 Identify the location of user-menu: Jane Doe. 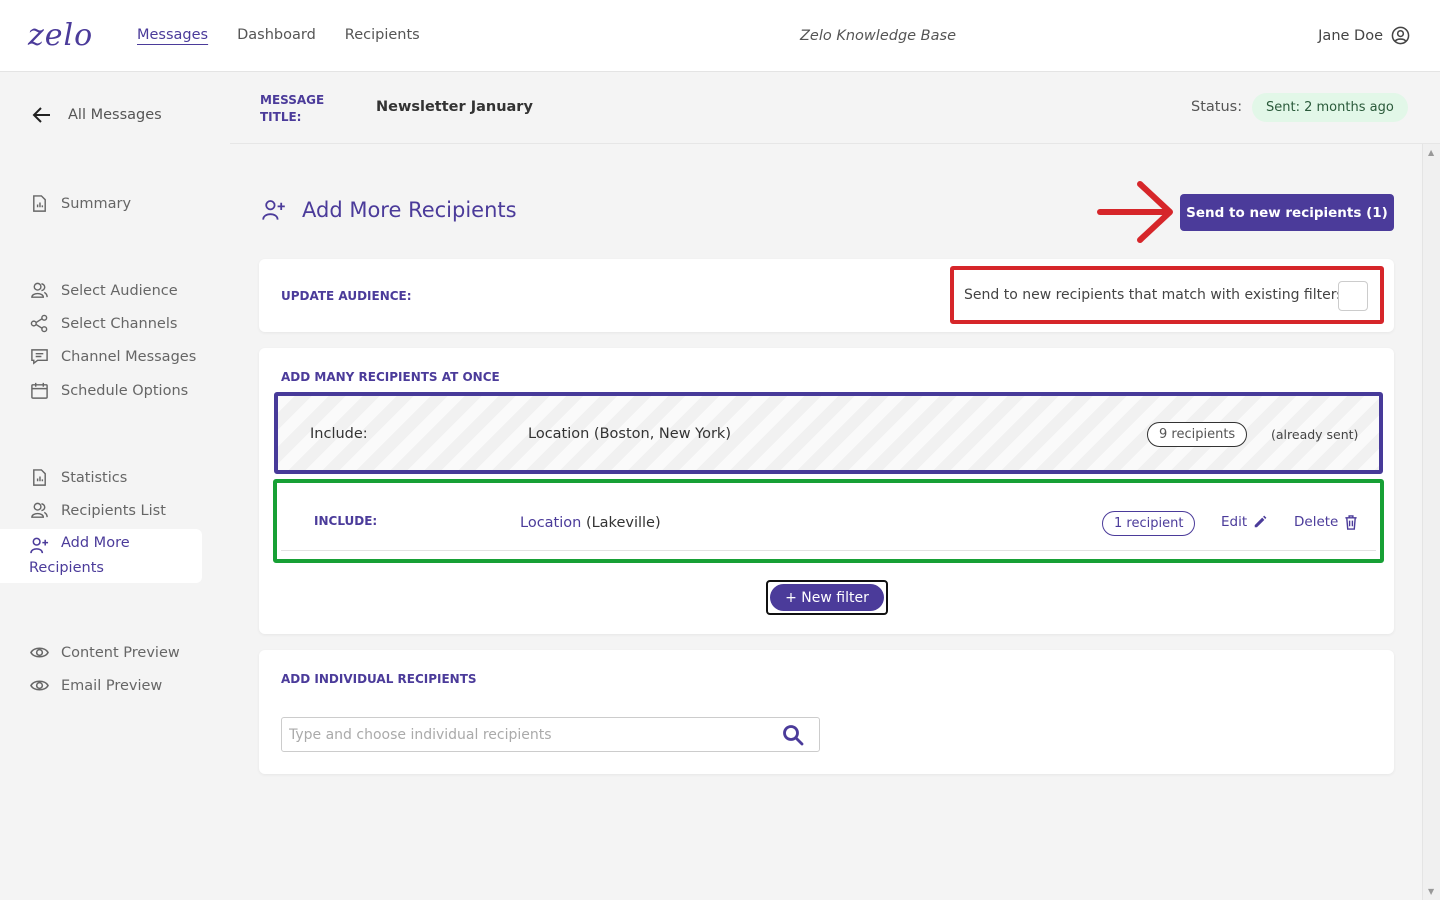
(1364, 35).